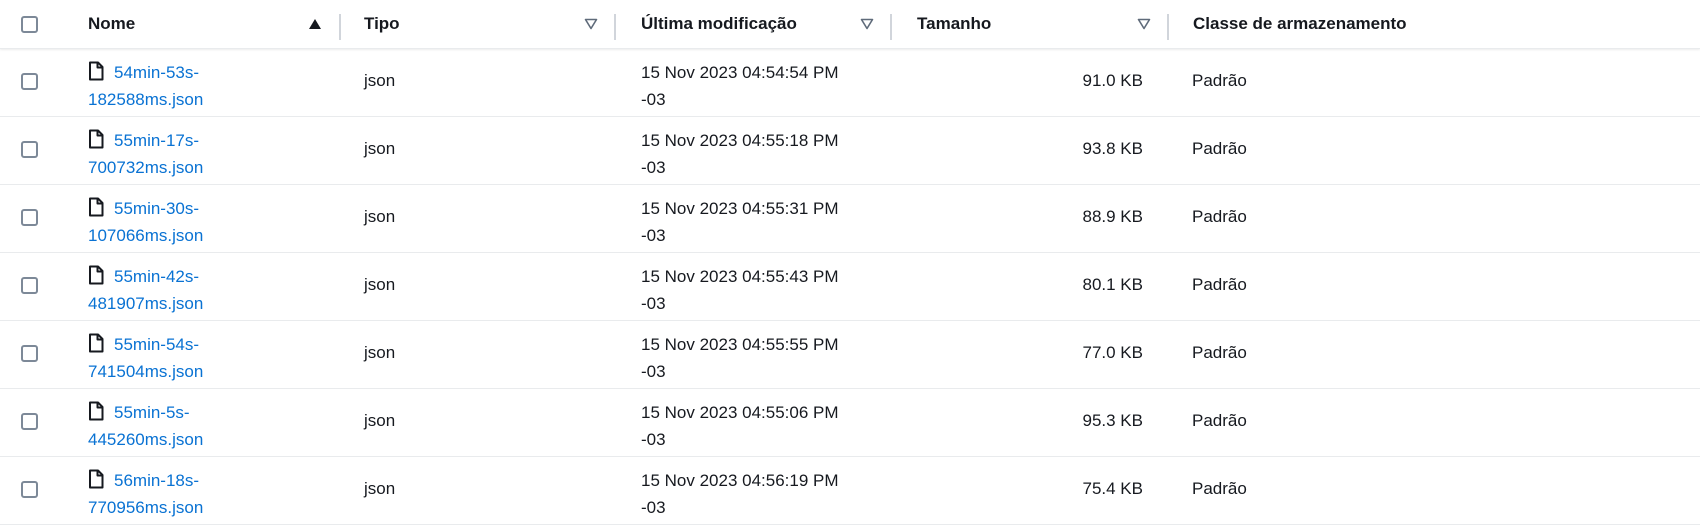  Describe the element at coordinates (146, 303) in the screenshot. I see `object-name-line2: 481907ms.json` at that location.